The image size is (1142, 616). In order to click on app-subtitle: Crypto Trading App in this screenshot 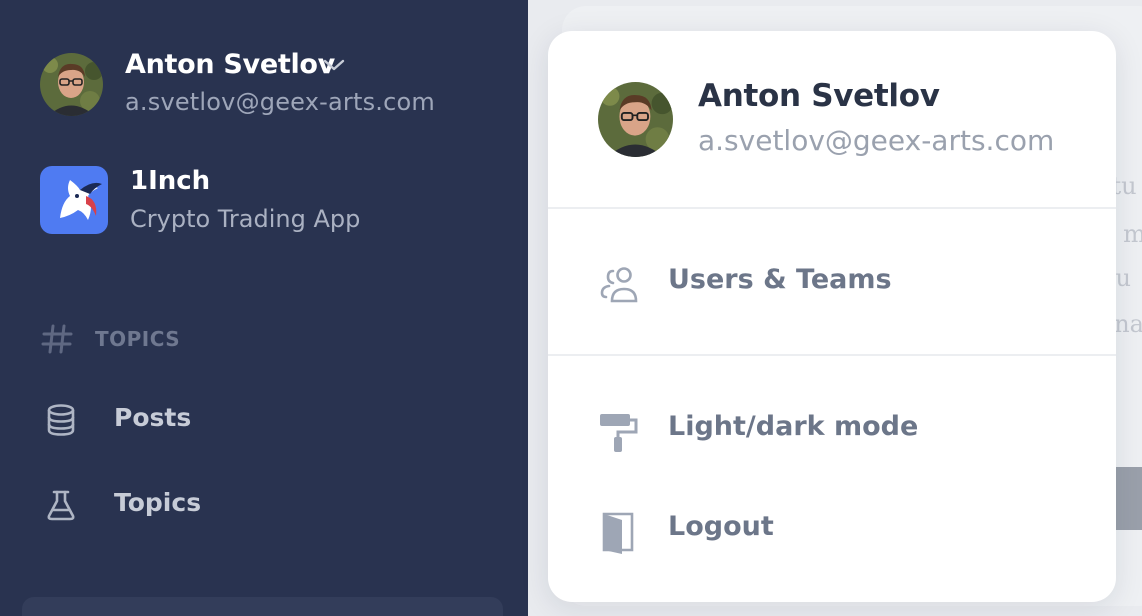, I will do `click(245, 219)`.